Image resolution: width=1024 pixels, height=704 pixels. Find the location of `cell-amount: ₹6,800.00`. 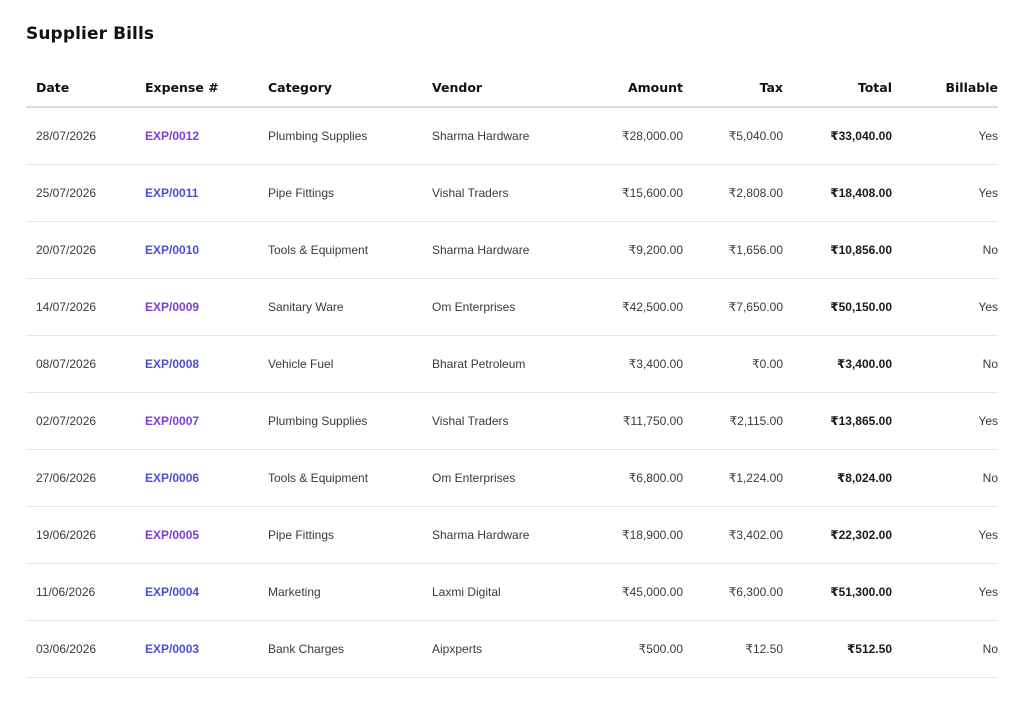

cell-amount: ₹6,800.00 is located at coordinates (630, 478).